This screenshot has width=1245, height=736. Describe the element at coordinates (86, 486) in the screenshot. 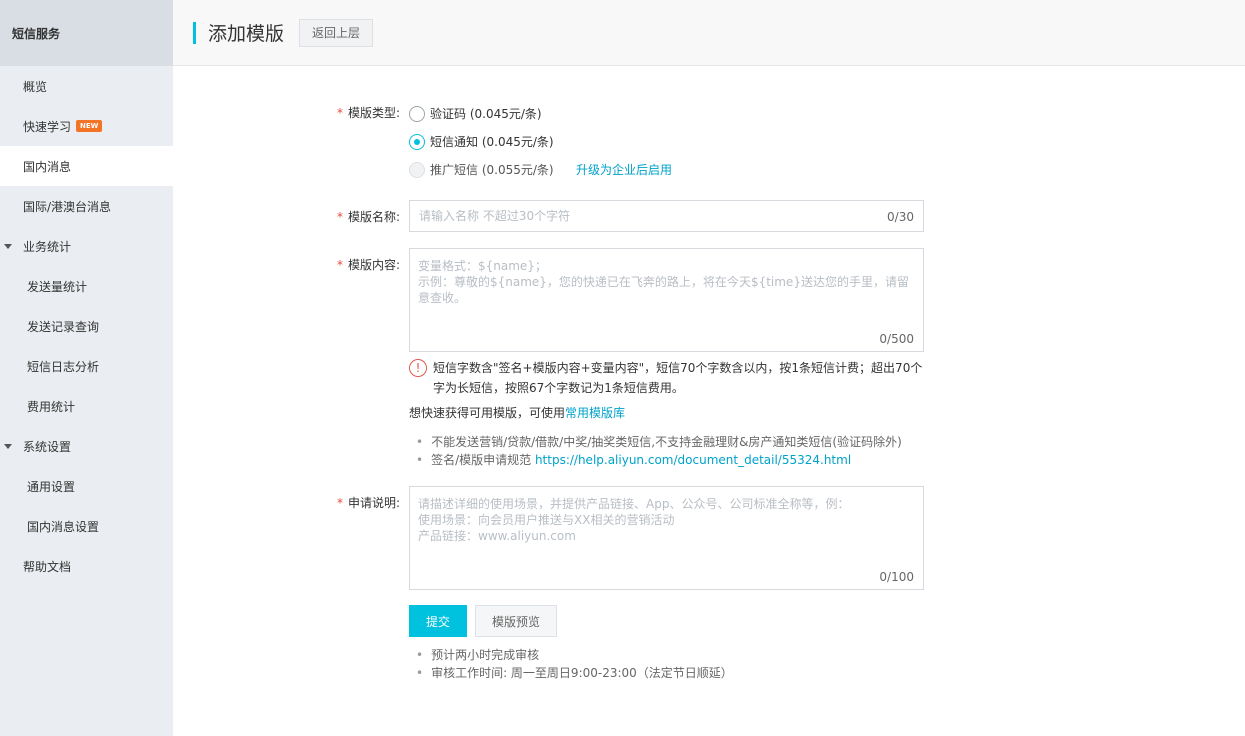

I see `sidebar-item-general-settings: 通用设置` at that location.